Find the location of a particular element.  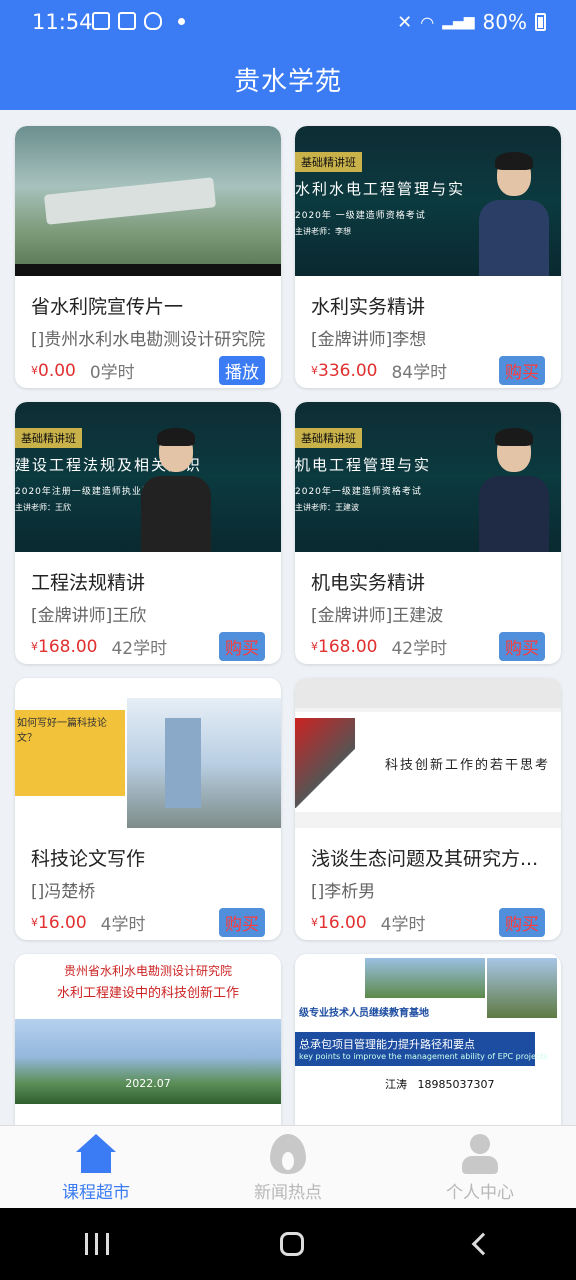

check-icon is located at coordinates (127, 21).